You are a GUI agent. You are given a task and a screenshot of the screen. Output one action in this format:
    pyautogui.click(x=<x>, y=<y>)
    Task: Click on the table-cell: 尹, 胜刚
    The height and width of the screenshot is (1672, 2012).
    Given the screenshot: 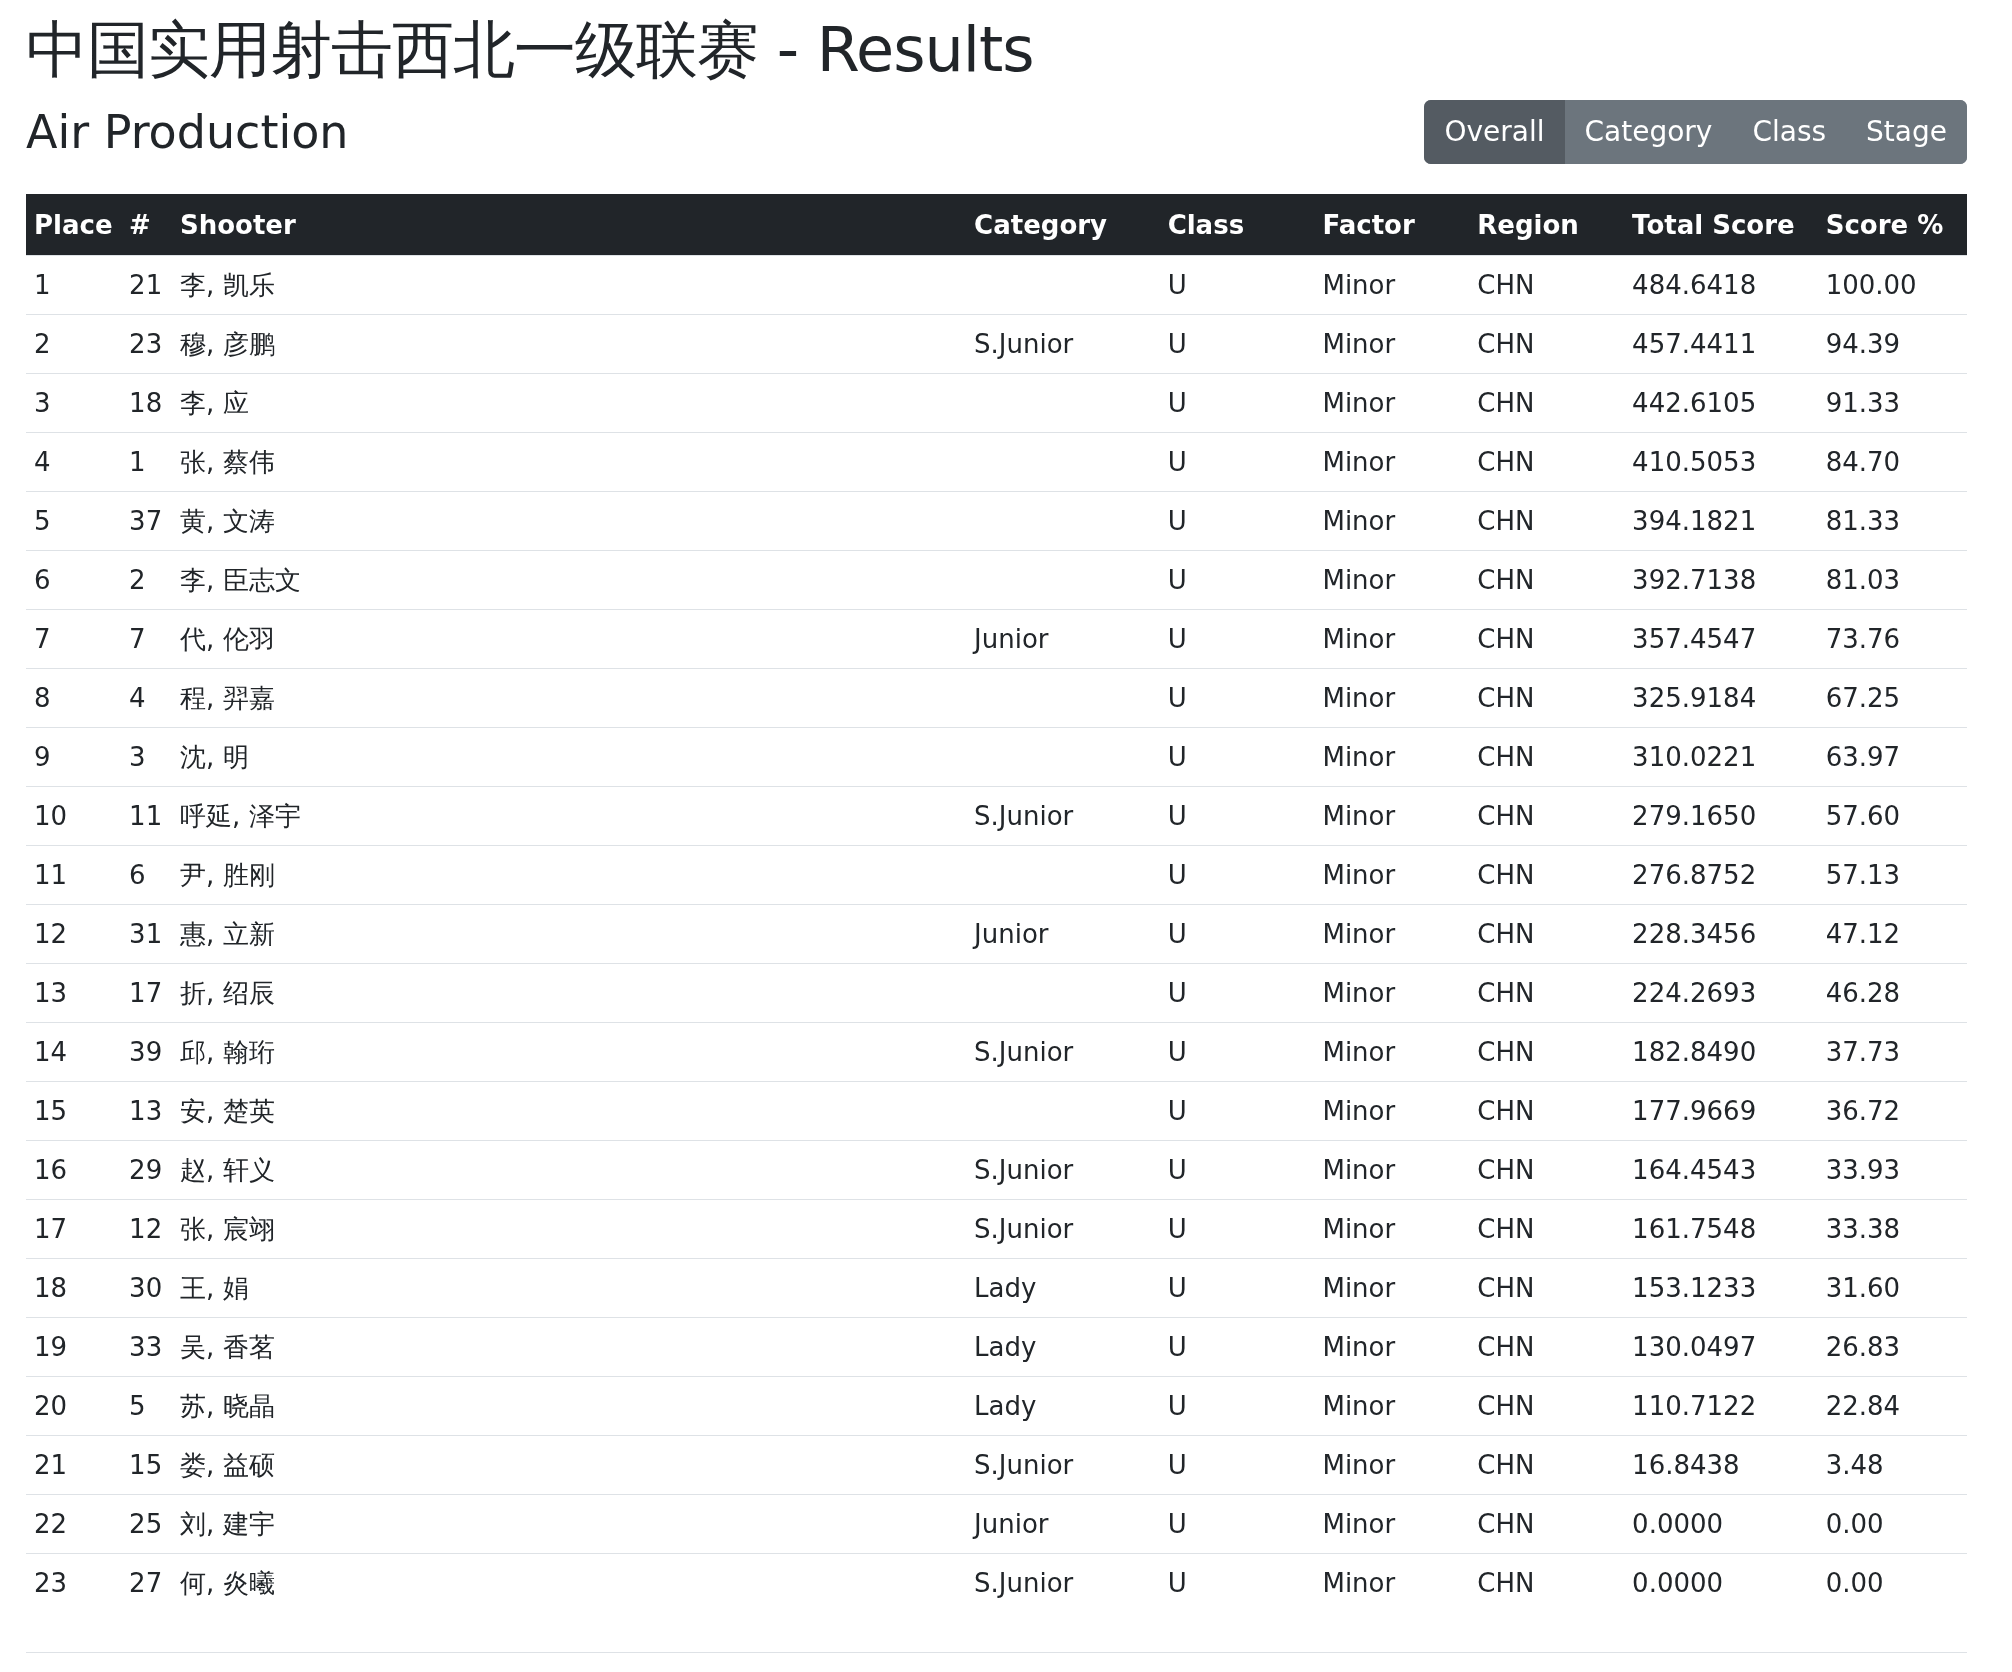 What is the action you would take?
    pyautogui.click(x=569, y=875)
    